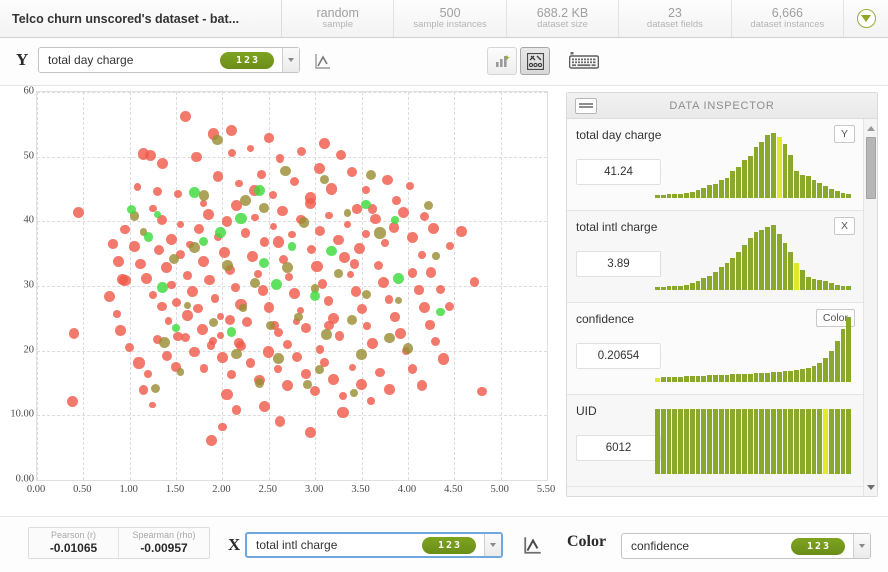 This screenshot has height=572, width=888. What do you see at coordinates (746, 546) in the screenshot?
I see `color-field-select: confidence 123` at bounding box center [746, 546].